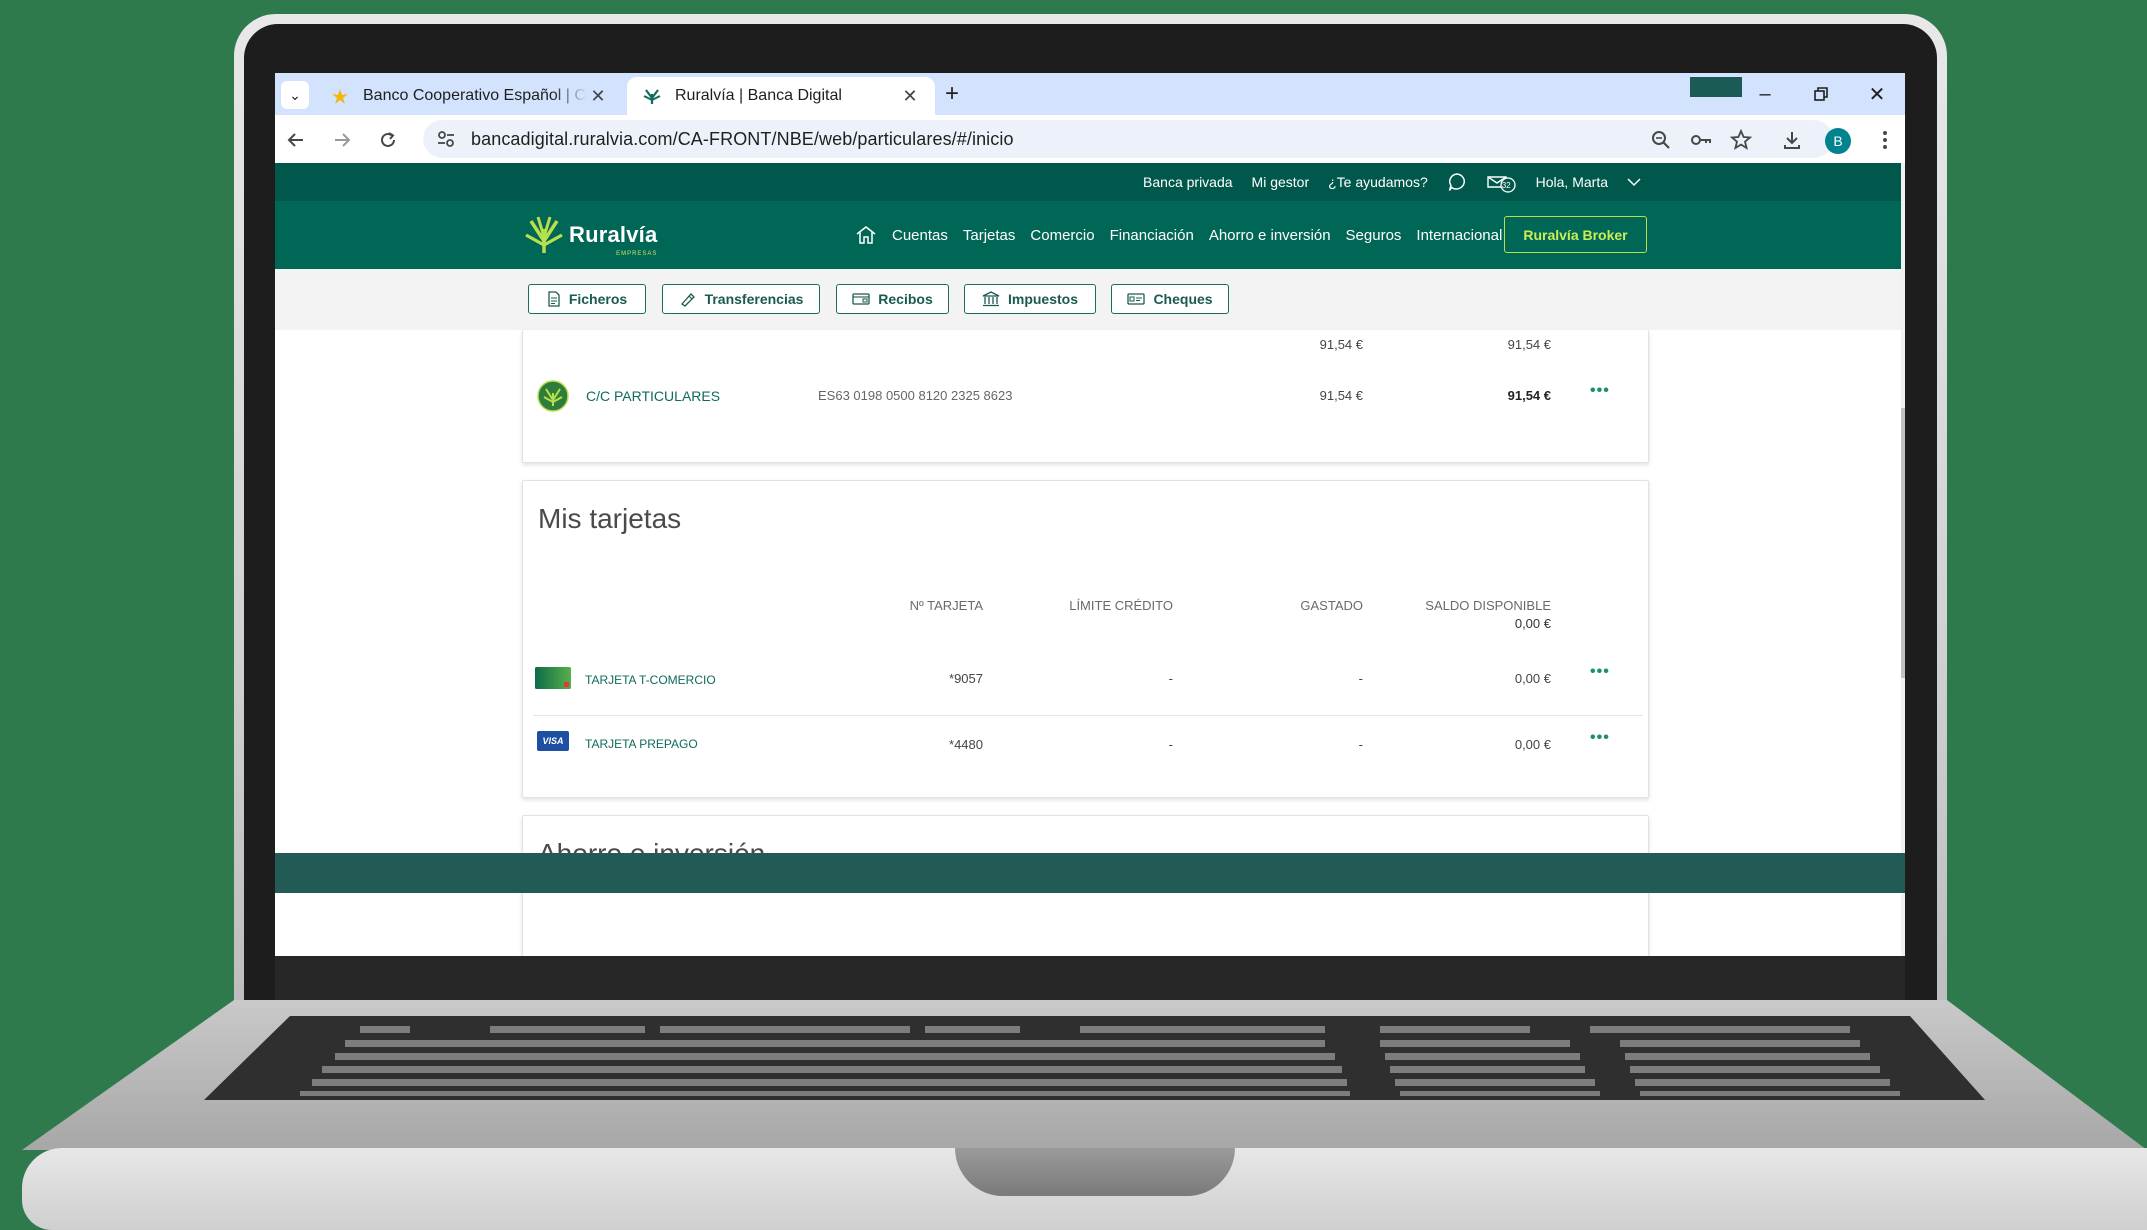 Image resolution: width=2147 pixels, height=1230 pixels. Describe the element at coordinates (544, 234) in the screenshot. I see `ruralvia-leaf-icon` at that location.